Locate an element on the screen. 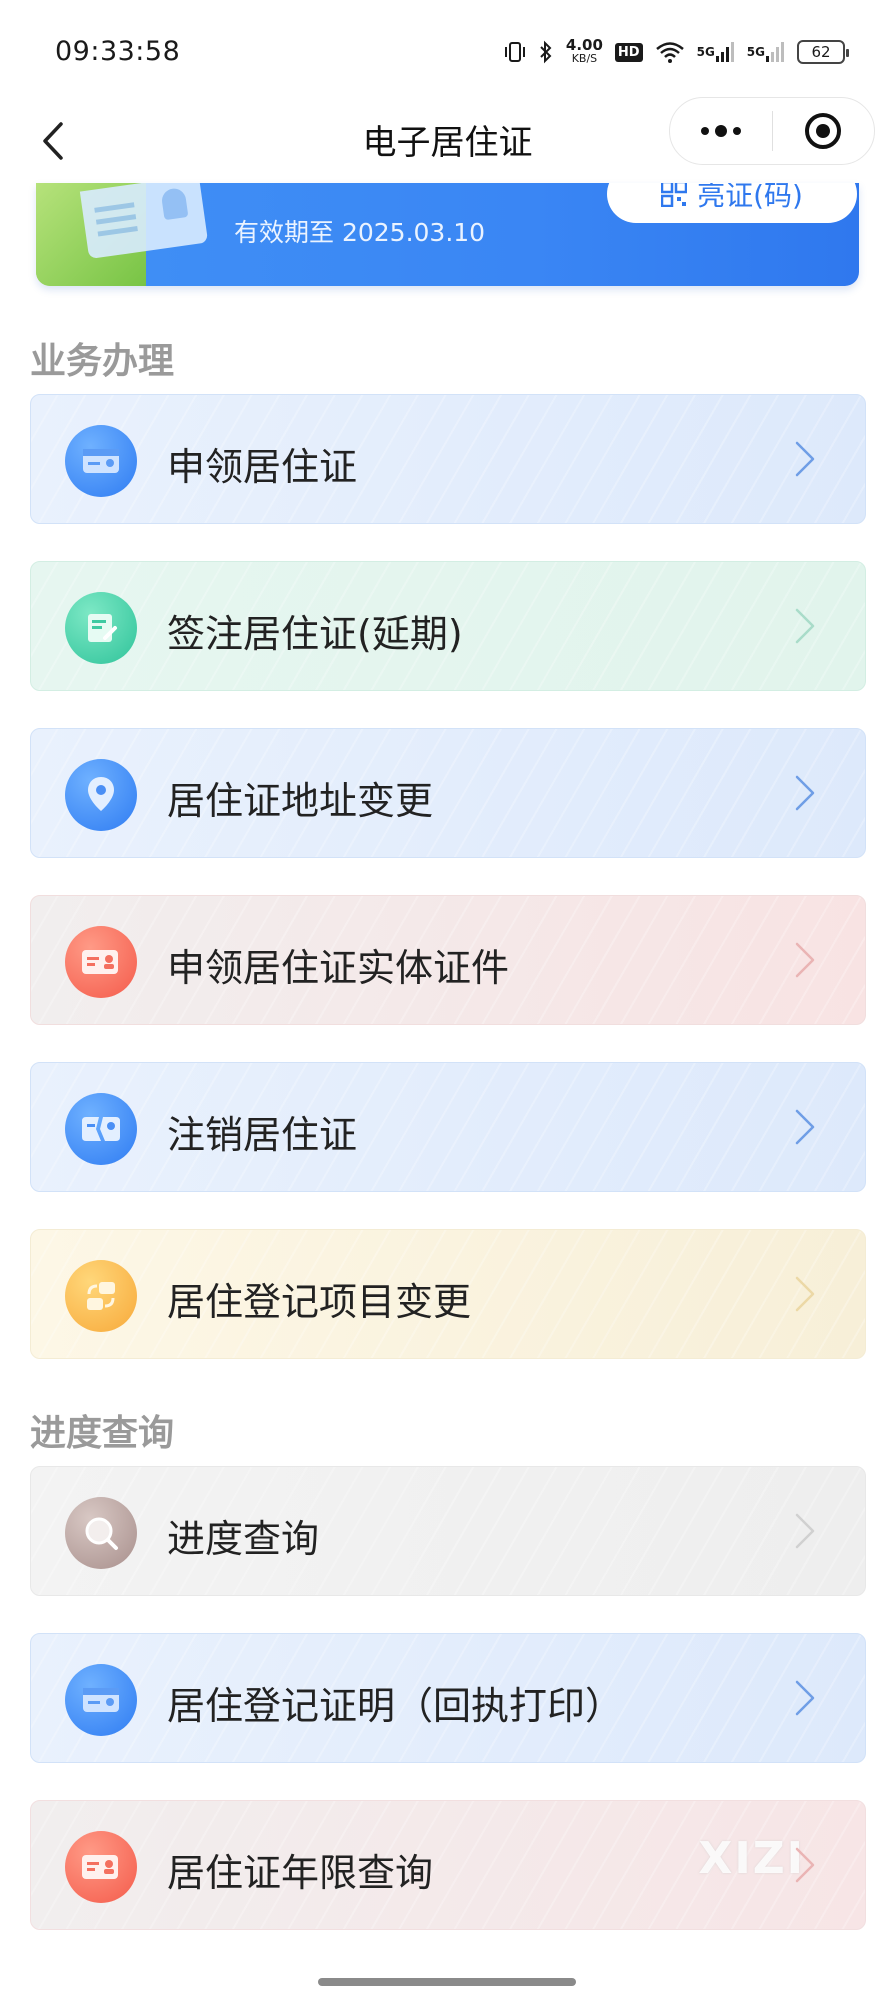 The image size is (895, 2000). show-code-button: 亮证(码) is located at coordinates (732, 203).